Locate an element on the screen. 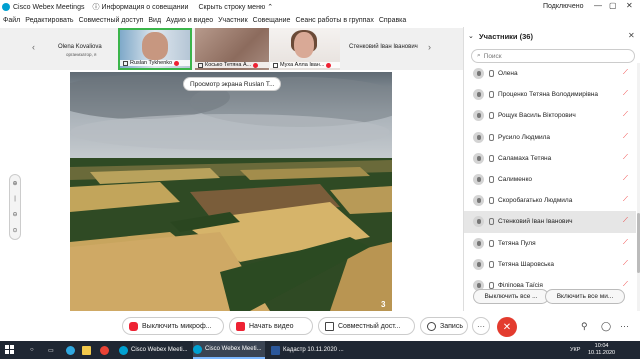  windows-start-icon is located at coordinates (9, 349).